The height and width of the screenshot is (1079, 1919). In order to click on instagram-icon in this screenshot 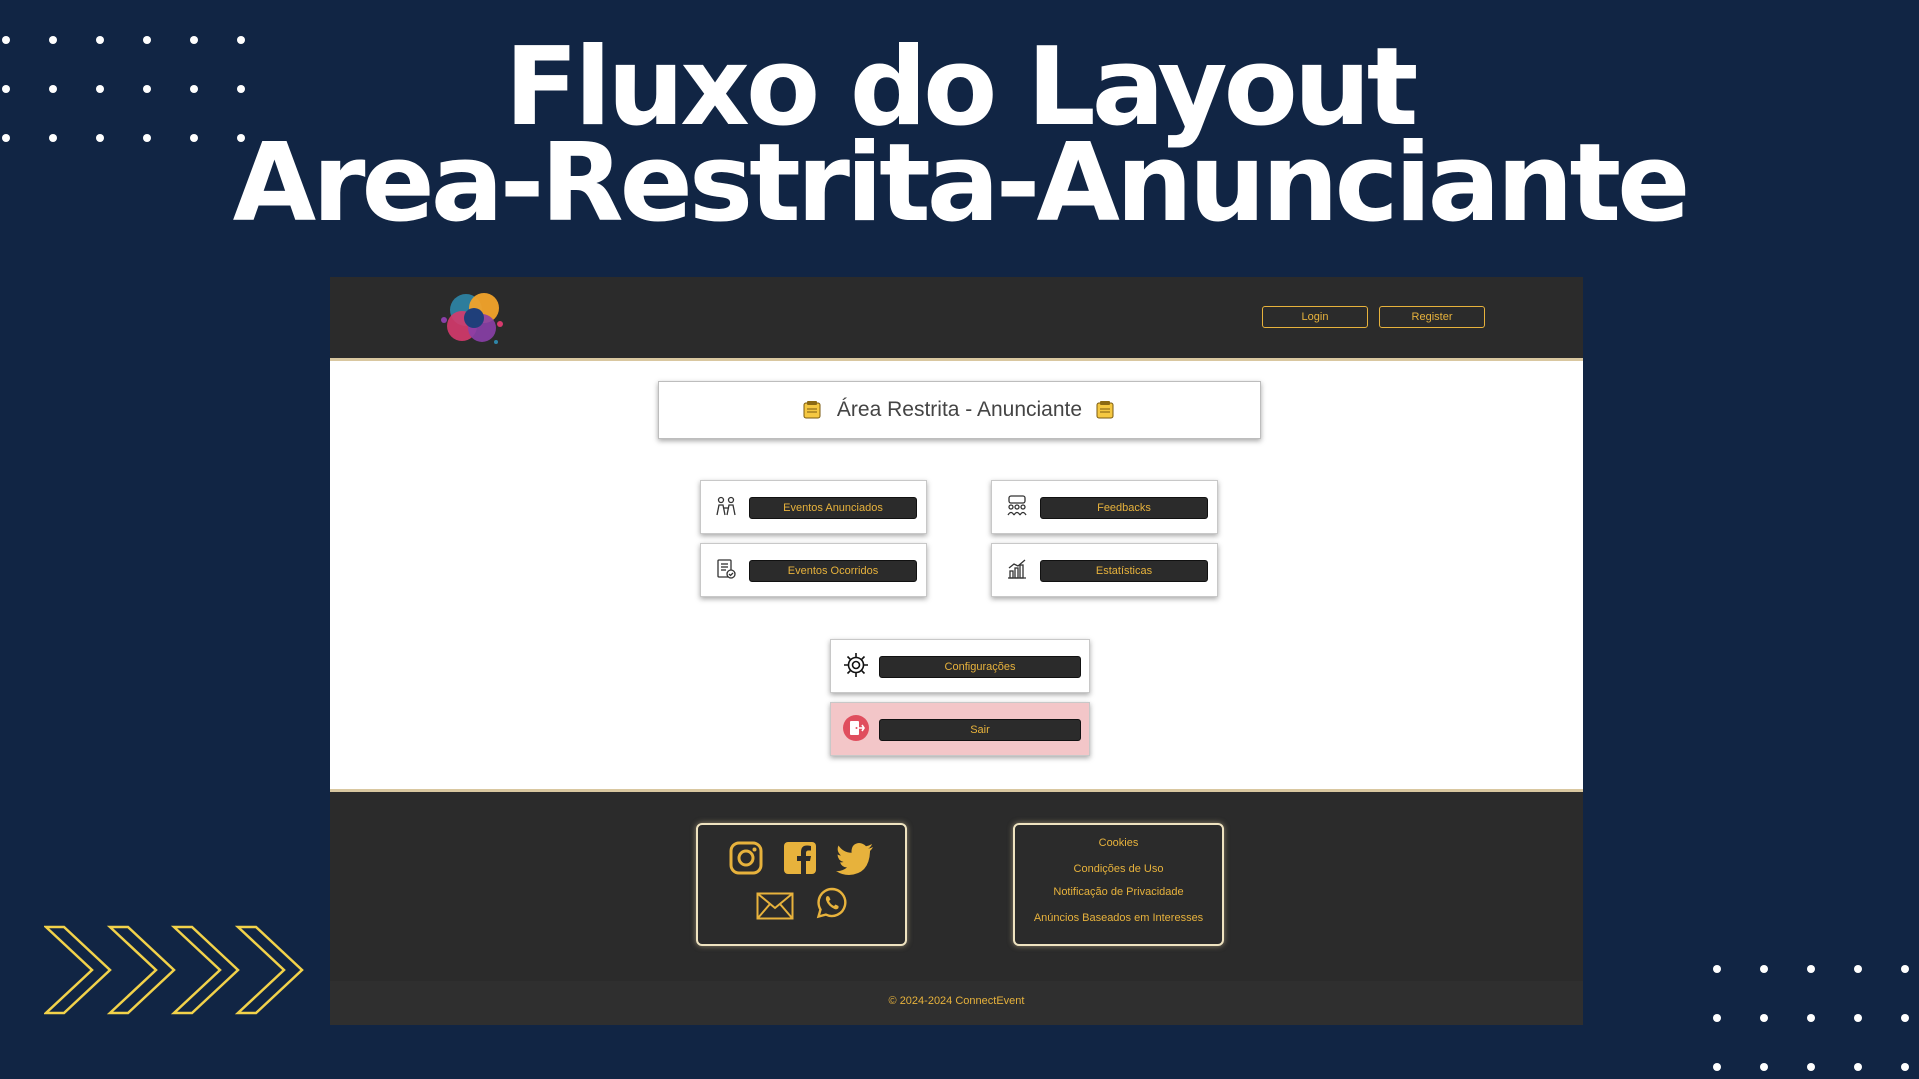, I will do `click(746, 858)`.